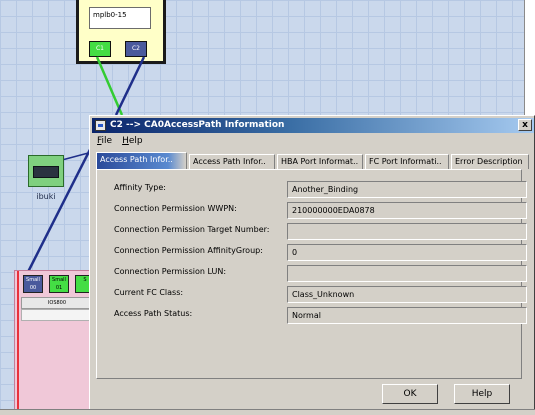 The height and width of the screenshot is (415, 535). Describe the element at coordinates (59, 284) in the screenshot. I see `storage-ca-port-01: Small 01` at that location.